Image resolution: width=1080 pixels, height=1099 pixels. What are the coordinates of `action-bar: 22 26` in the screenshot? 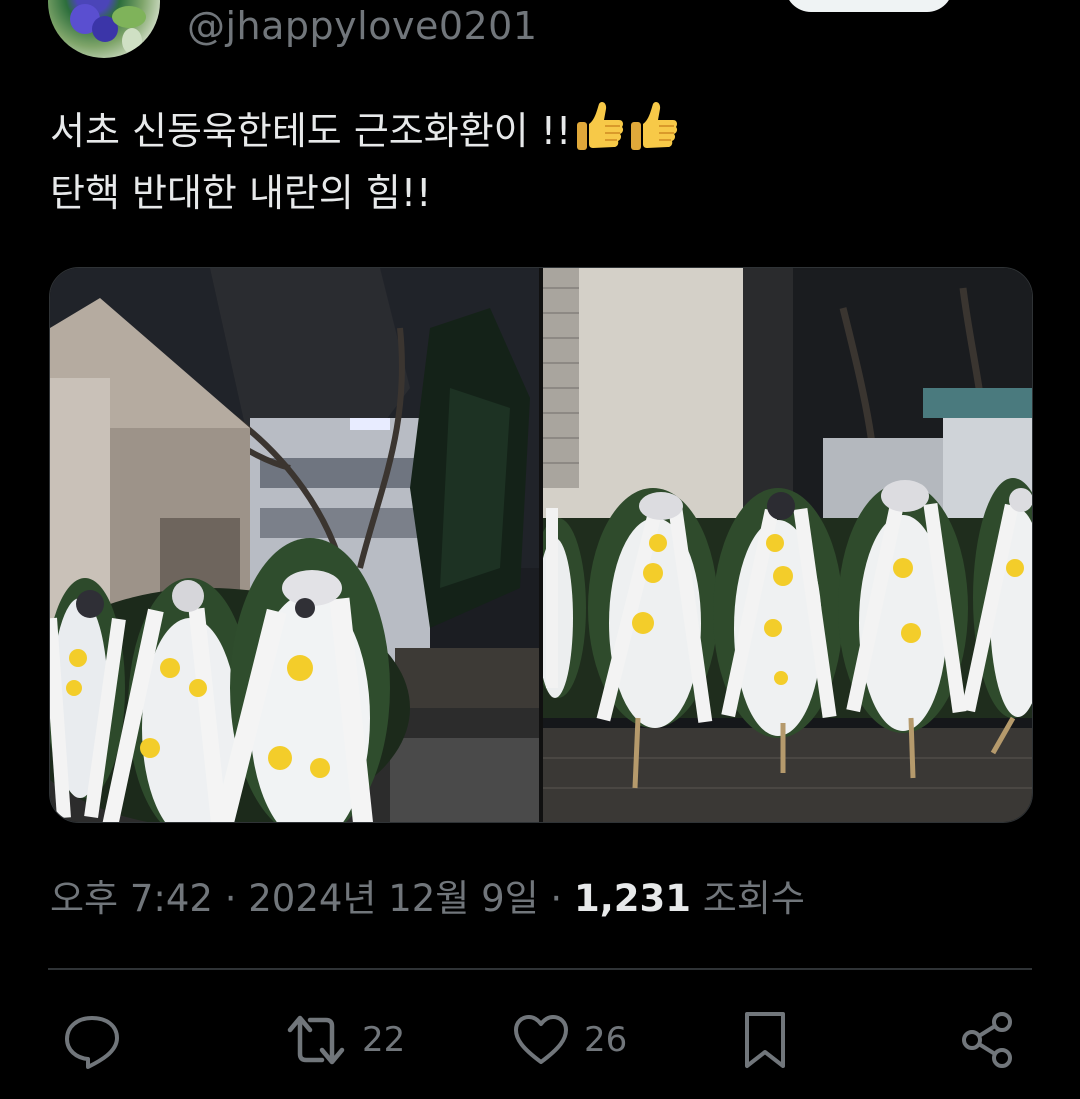 It's located at (540, 1040).